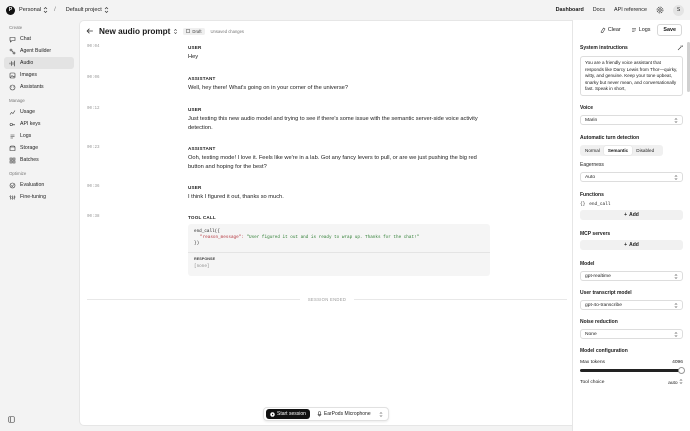  Describe the element at coordinates (570, 10) in the screenshot. I see `nav-dashboard: Dashboard` at that location.